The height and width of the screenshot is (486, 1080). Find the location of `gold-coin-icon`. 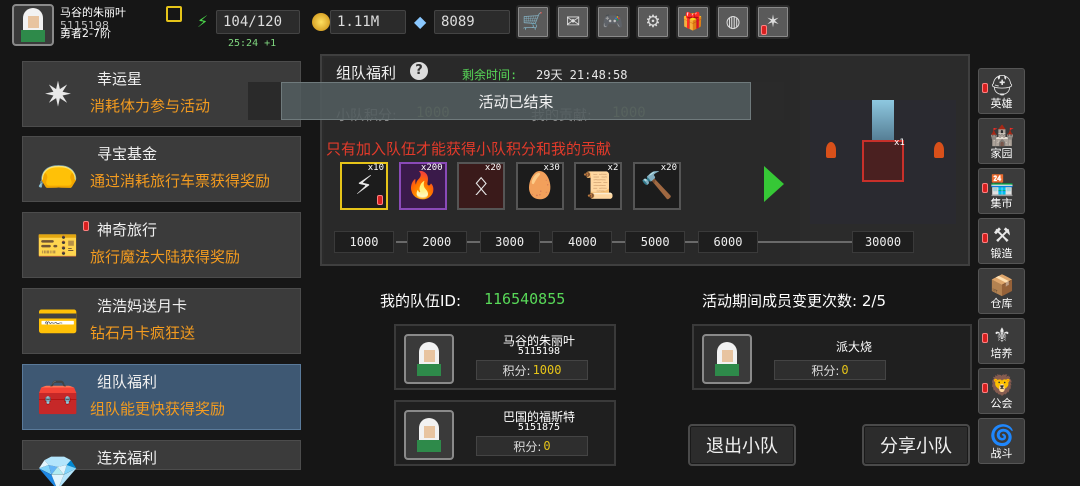

gold-coin-icon is located at coordinates (321, 22).